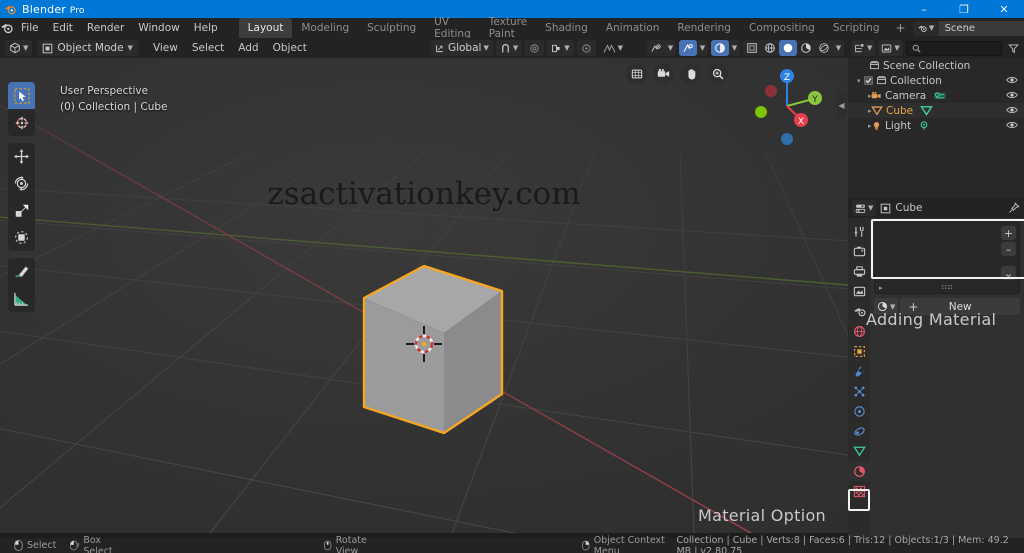 Image resolution: width=1024 pixels, height=553 pixels. What do you see at coordinates (863, 48) in the screenshot?
I see `outliner-display-mode-icon: ▼` at bounding box center [863, 48].